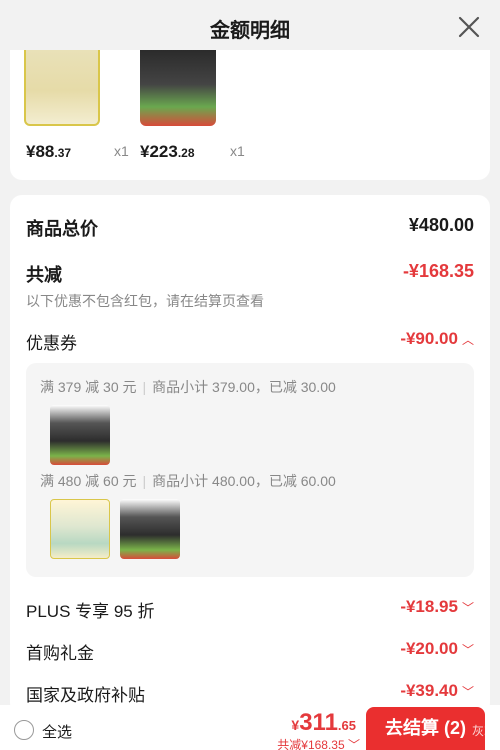  What do you see at coordinates (318, 743) in the screenshot?
I see `saved-amount: 共减¥168.35 ﹀` at bounding box center [318, 743].